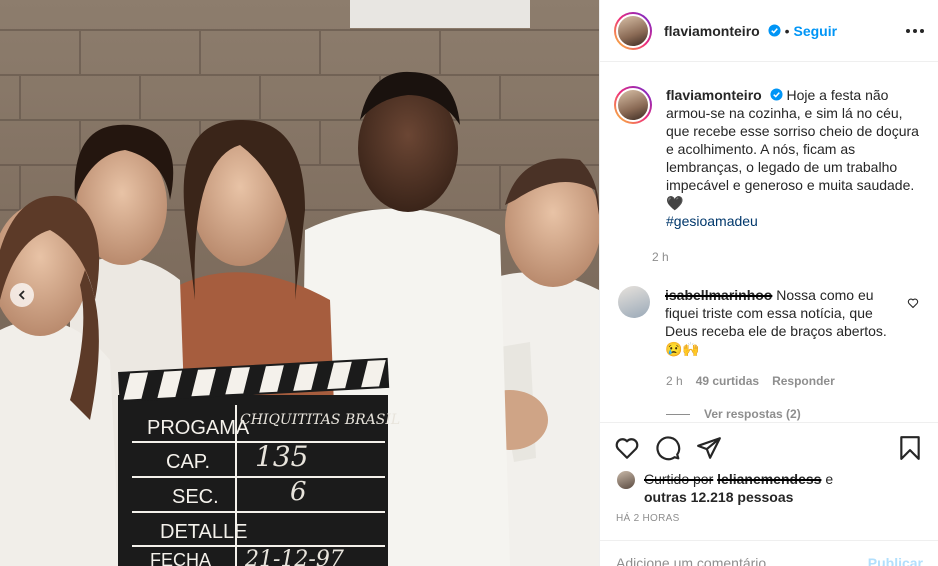 Image resolution: width=938 pixels, height=566 pixels. What do you see at coordinates (752, 414) in the screenshot?
I see `view-replies-label: Ver respostas (2)` at bounding box center [752, 414].